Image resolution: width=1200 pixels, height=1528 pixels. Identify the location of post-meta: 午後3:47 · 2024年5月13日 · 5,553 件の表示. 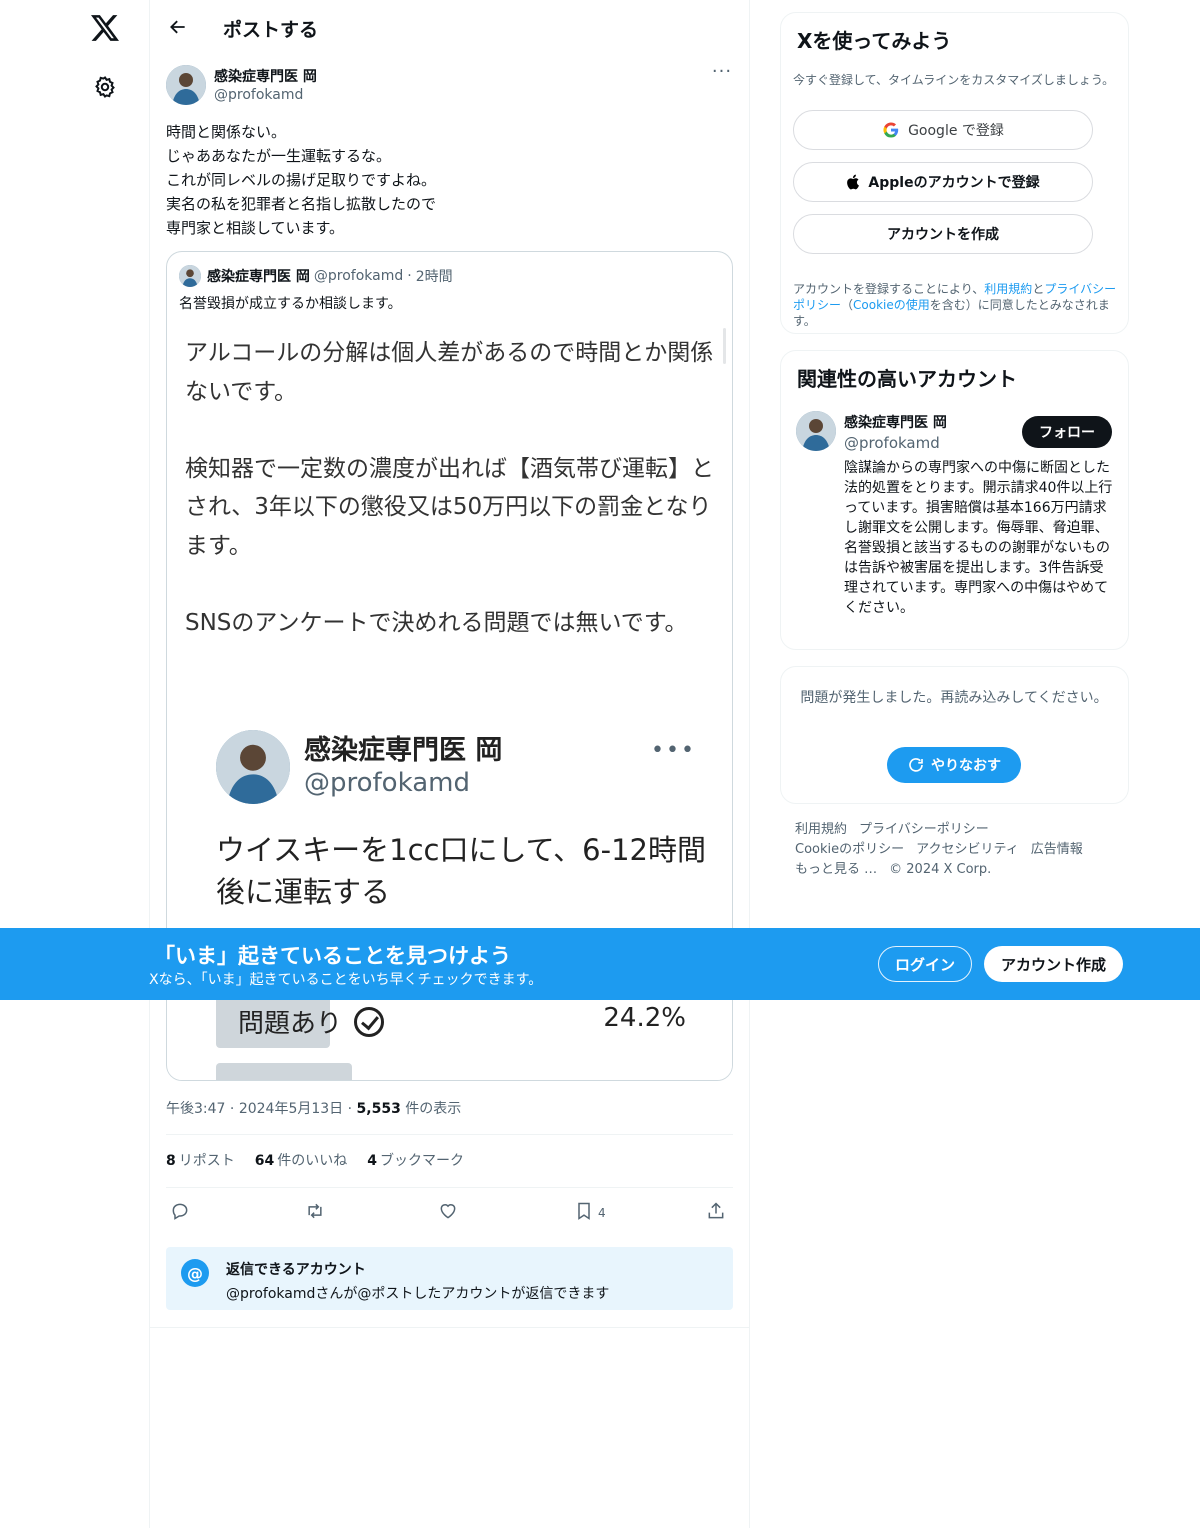
(313, 1108).